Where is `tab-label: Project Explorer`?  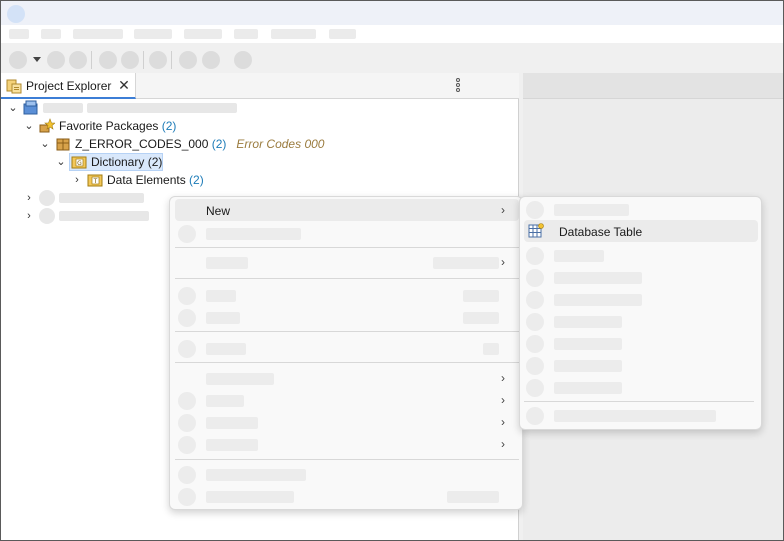
tab-label: Project Explorer is located at coordinates (69, 86).